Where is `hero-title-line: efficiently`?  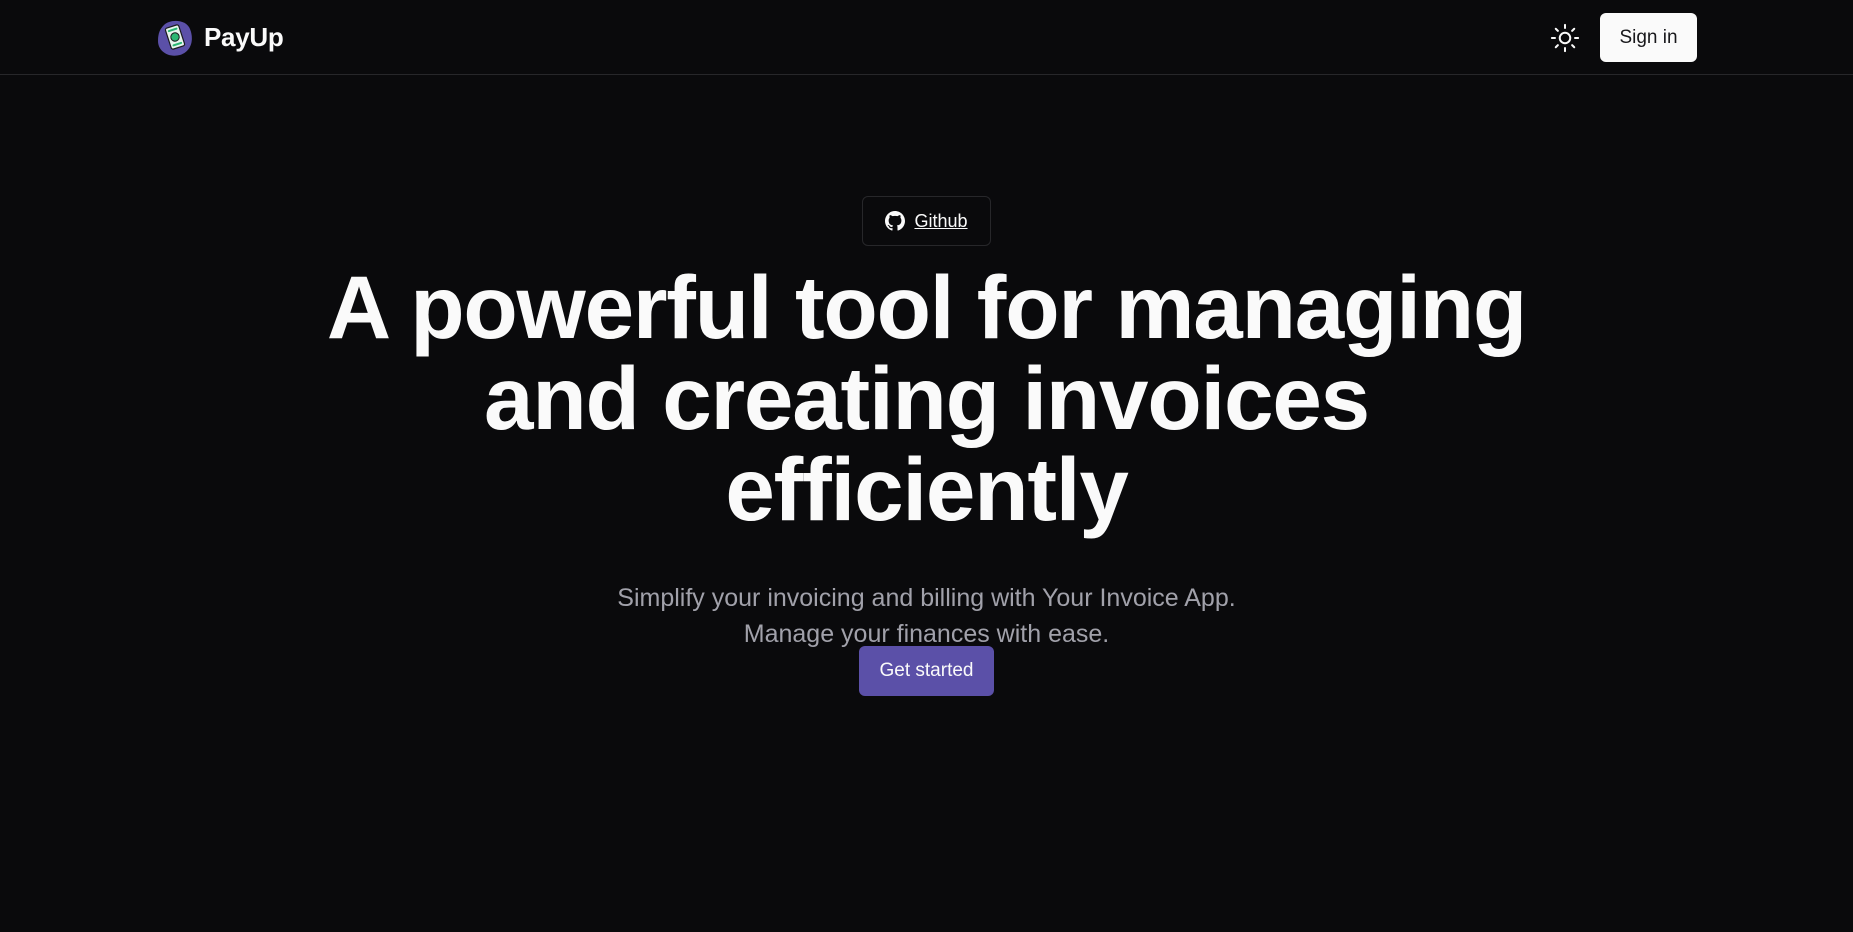 hero-title-line: efficiently is located at coordinates (926, 489).